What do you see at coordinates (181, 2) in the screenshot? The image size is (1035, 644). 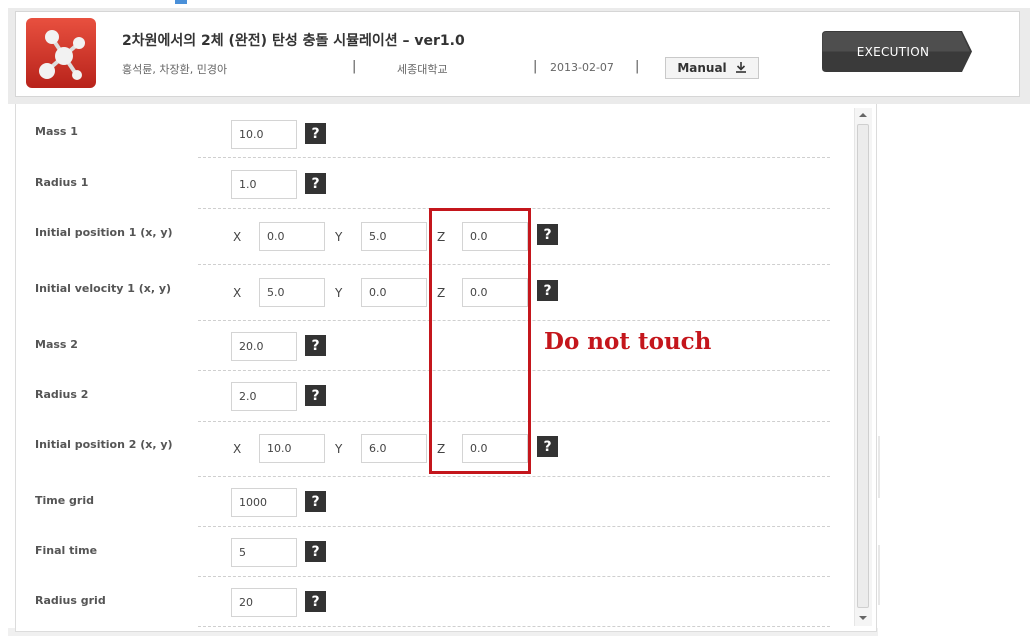 I see `top-accent` at bounding box center [181, 2].